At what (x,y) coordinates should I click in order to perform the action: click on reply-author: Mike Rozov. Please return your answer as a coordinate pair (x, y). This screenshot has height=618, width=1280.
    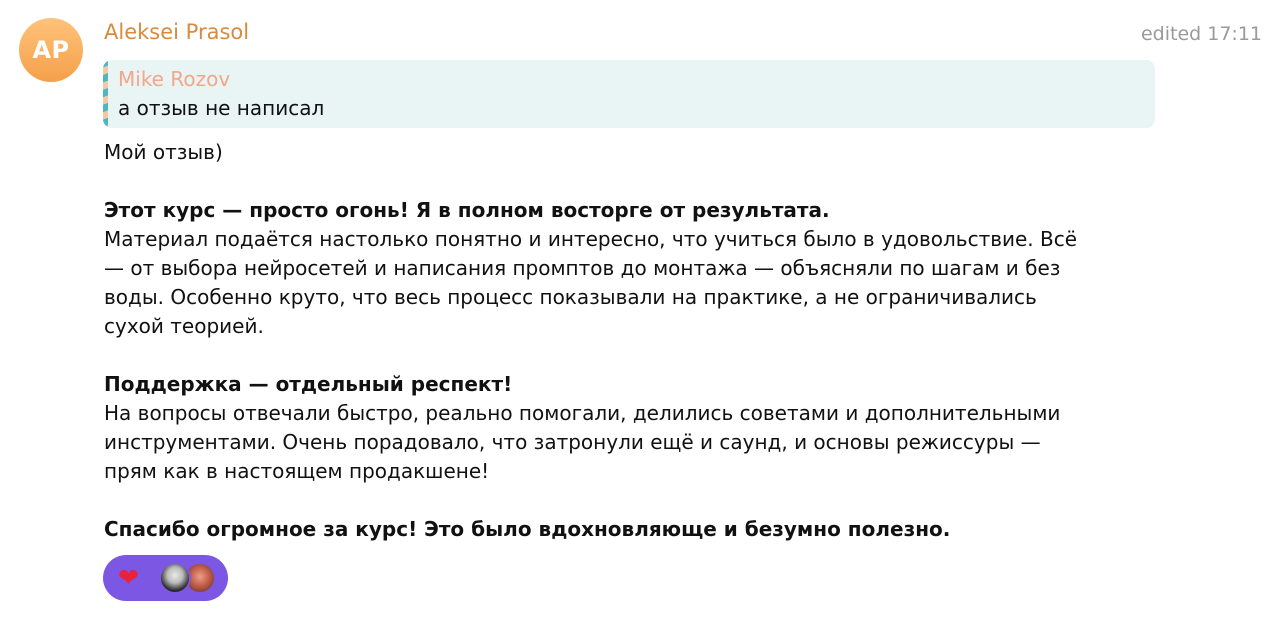
    Looking at the image, I should click on (174, 79).